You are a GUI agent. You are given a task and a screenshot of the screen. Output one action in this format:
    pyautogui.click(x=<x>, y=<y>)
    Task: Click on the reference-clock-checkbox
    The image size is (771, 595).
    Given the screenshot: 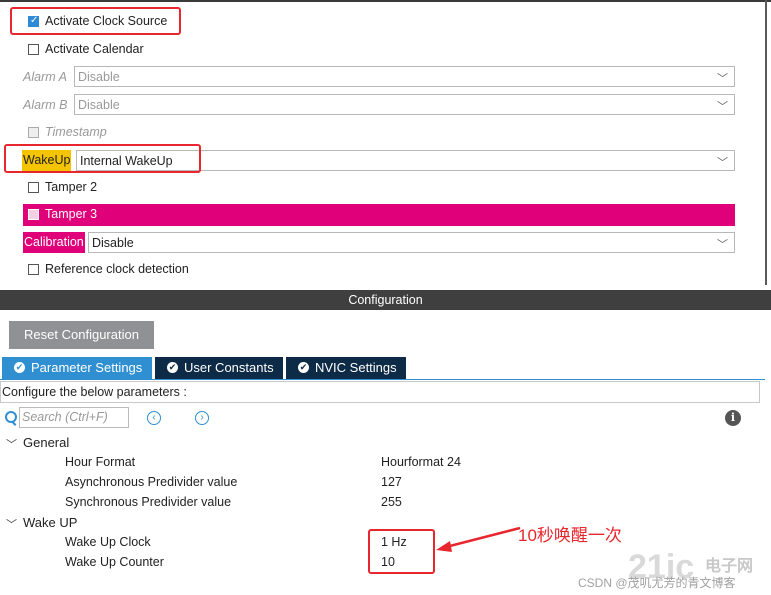 What is the action you would take?
    pyautogui.click(x=33, y=269)
    